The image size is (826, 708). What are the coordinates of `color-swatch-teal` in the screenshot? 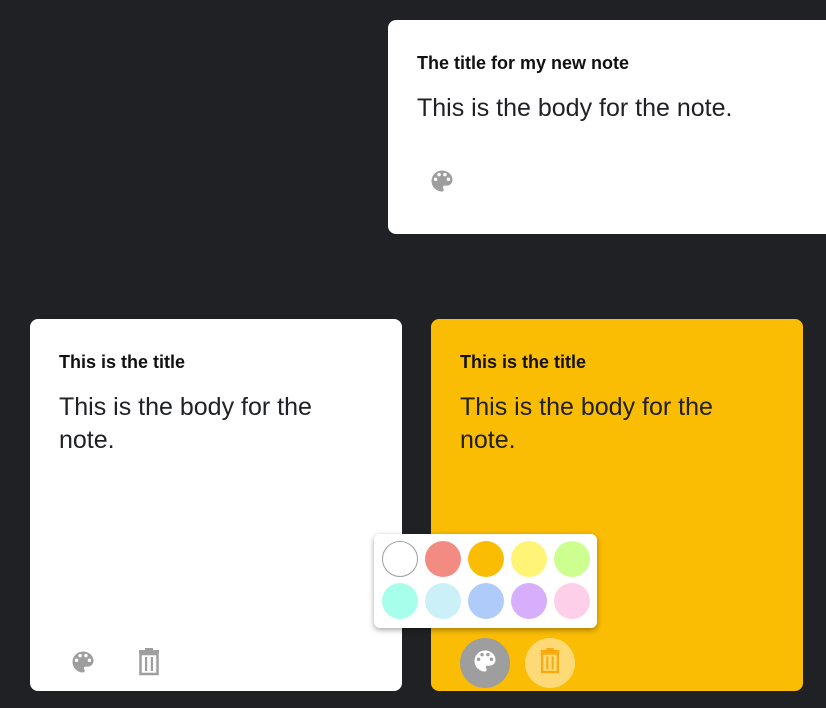 It's located at (400, 601).